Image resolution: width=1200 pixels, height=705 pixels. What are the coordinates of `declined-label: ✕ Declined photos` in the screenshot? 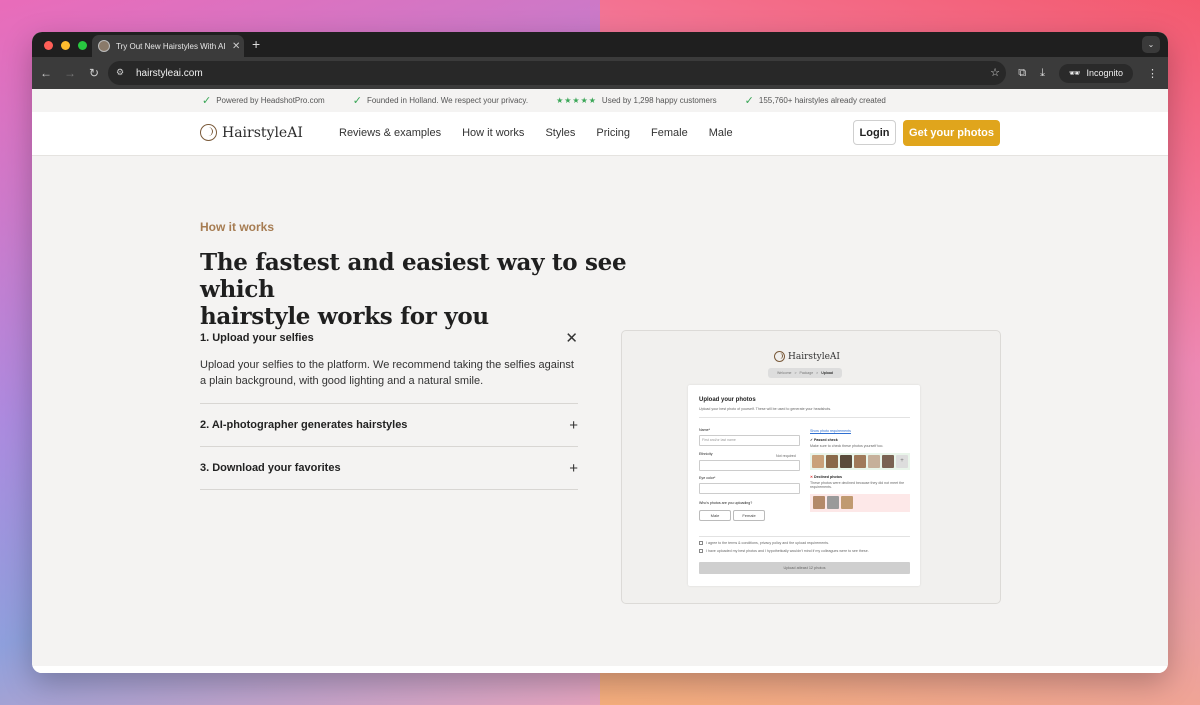 It's located at (826, 477).